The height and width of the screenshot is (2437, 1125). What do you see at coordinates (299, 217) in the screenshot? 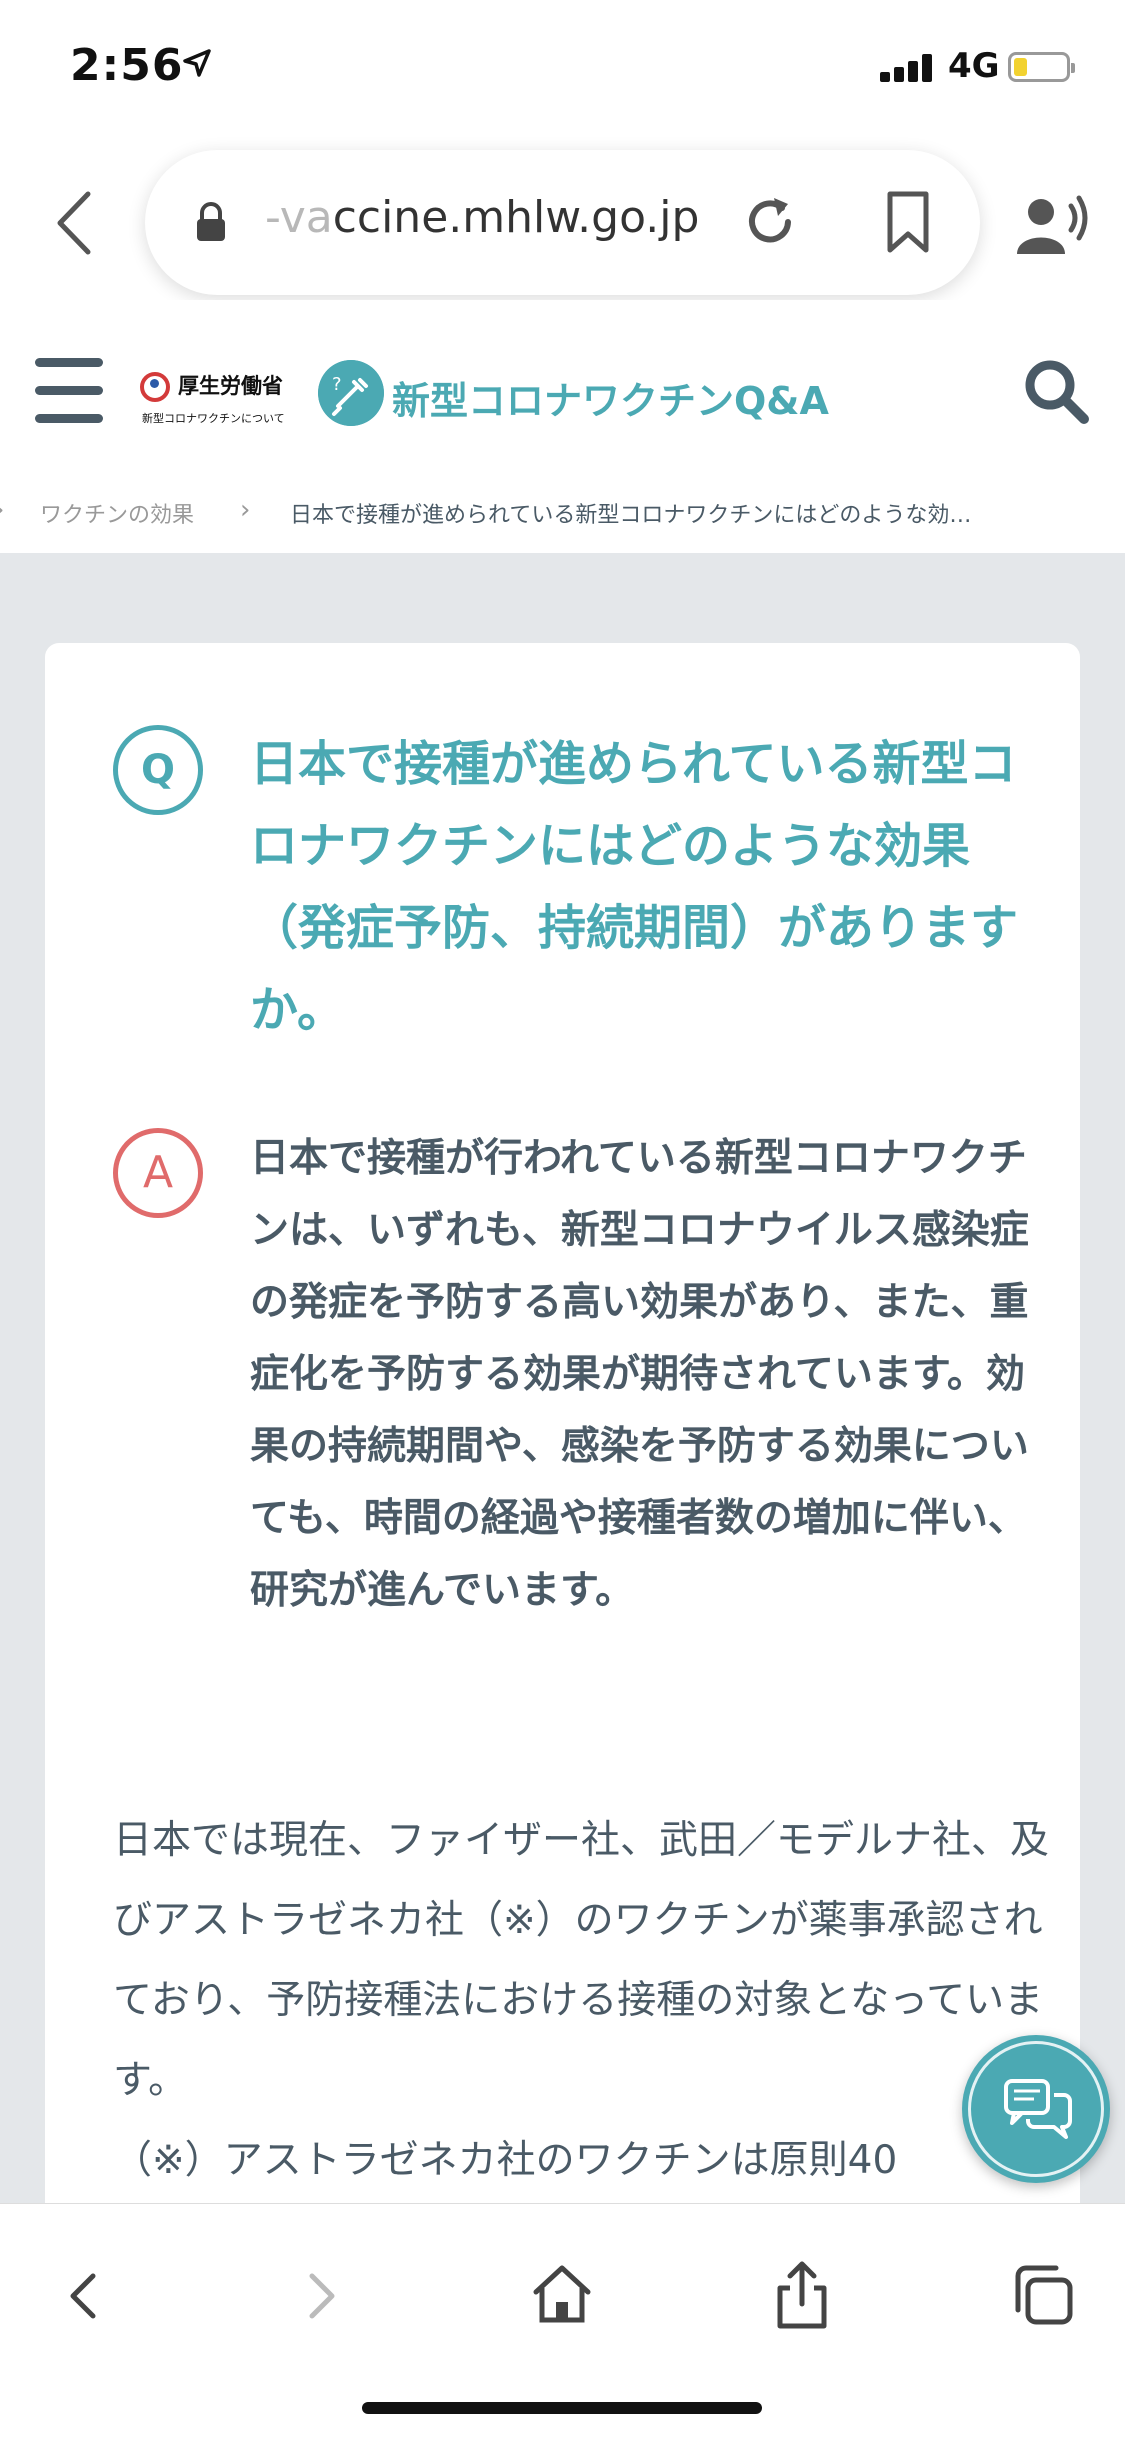
I see `url-faded-text: -va` at bounding box center [299, 217].